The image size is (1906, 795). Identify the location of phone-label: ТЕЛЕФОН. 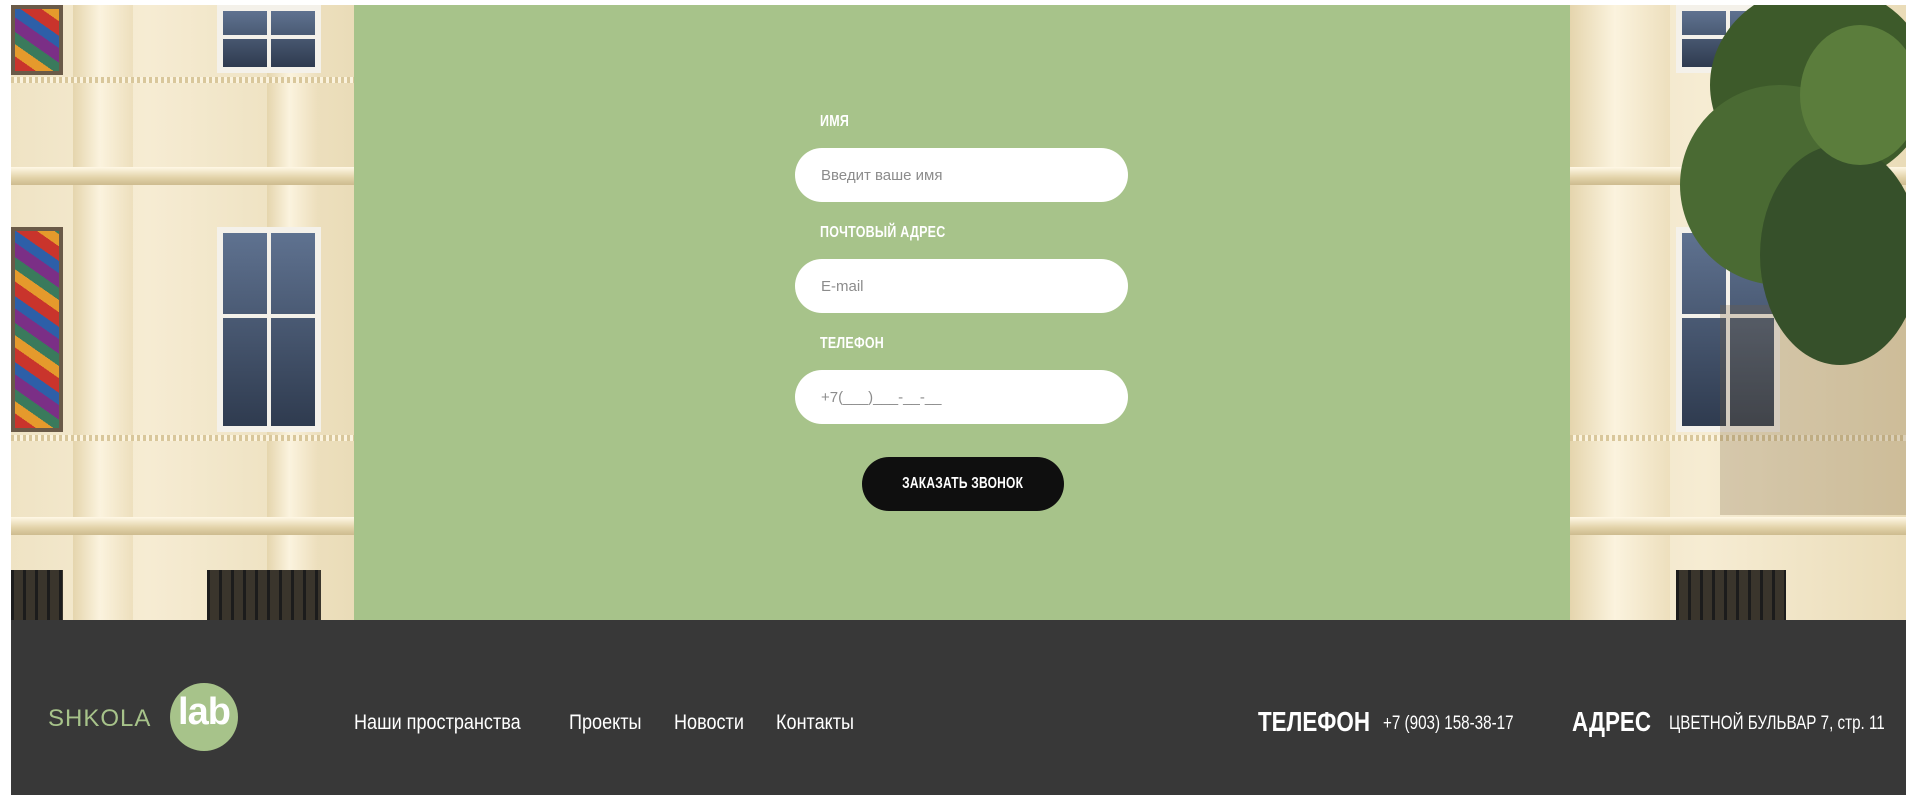
(852, 343).